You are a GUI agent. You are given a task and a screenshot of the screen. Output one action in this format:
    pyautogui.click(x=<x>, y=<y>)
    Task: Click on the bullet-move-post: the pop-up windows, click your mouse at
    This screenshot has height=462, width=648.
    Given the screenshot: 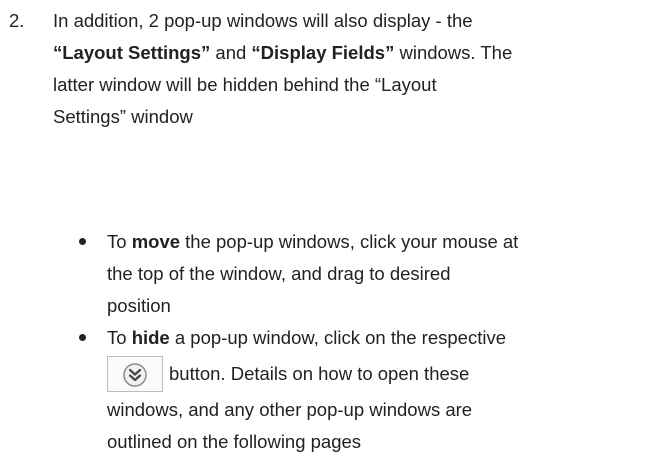 What is the action you would take?
    pyautogui.click(x=349, y=241)
    